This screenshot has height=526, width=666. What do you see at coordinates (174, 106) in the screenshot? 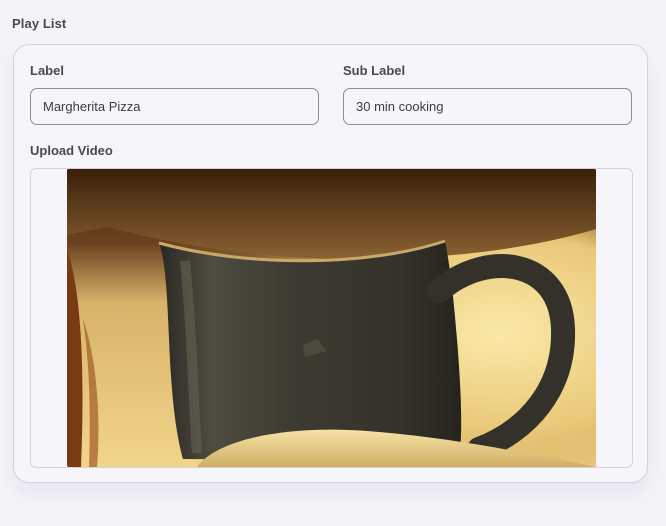
I see `label-input` at bounding box center [174, 106].